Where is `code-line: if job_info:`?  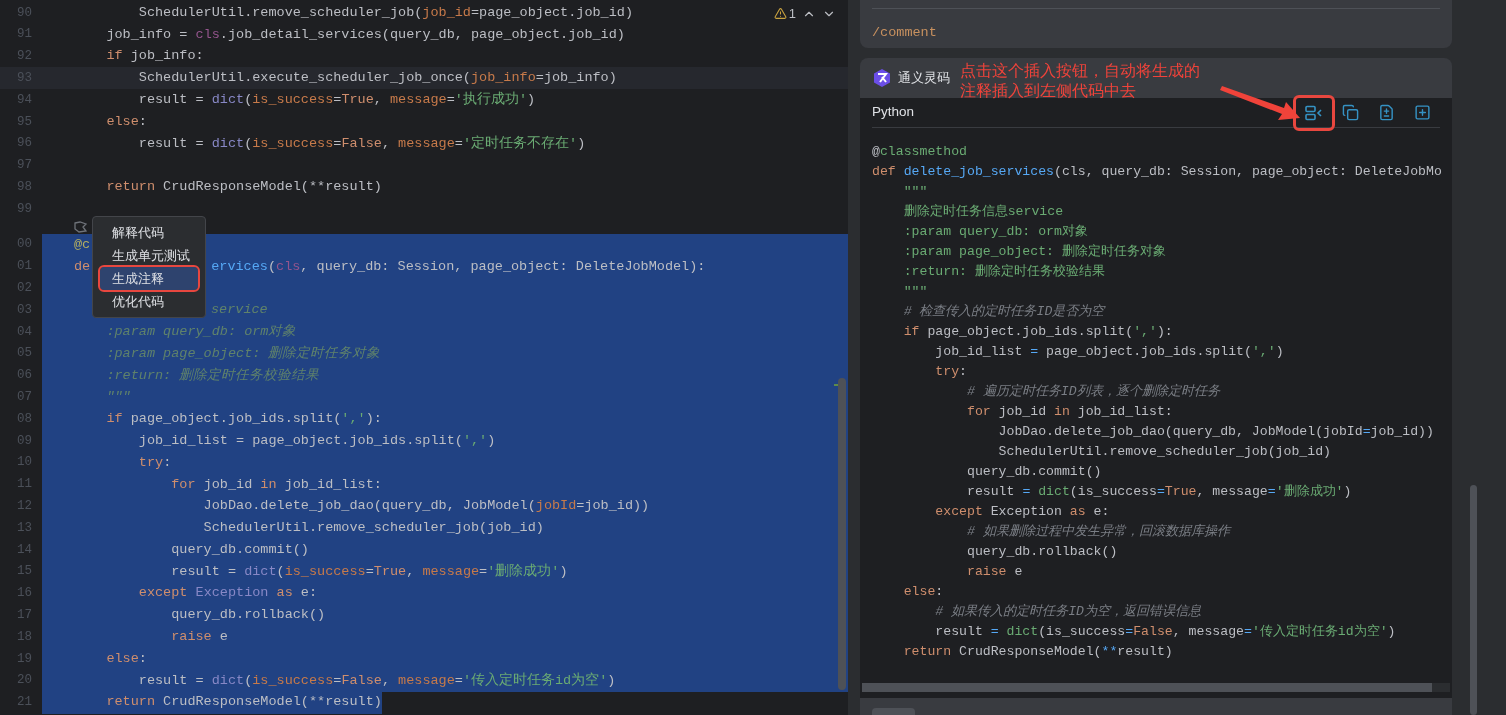 code-line: if job_info: is located at coordinates (154, 56).